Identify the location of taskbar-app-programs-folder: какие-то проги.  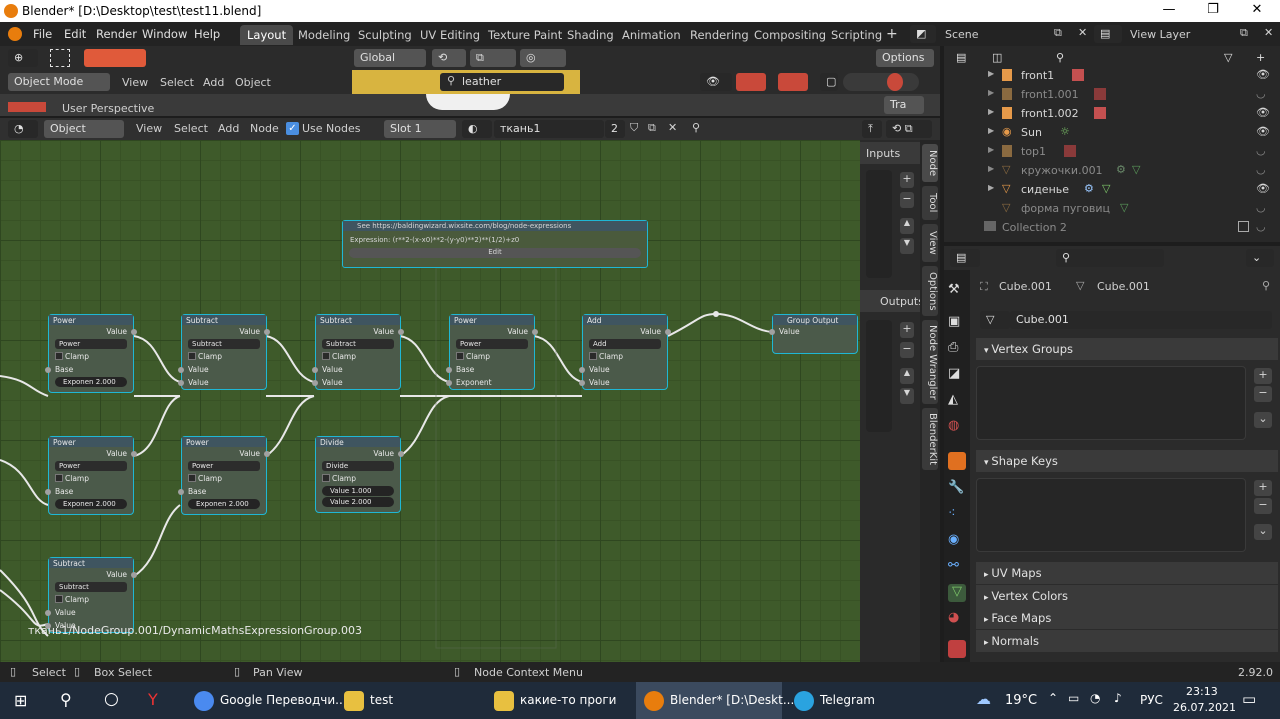
(559, 700).